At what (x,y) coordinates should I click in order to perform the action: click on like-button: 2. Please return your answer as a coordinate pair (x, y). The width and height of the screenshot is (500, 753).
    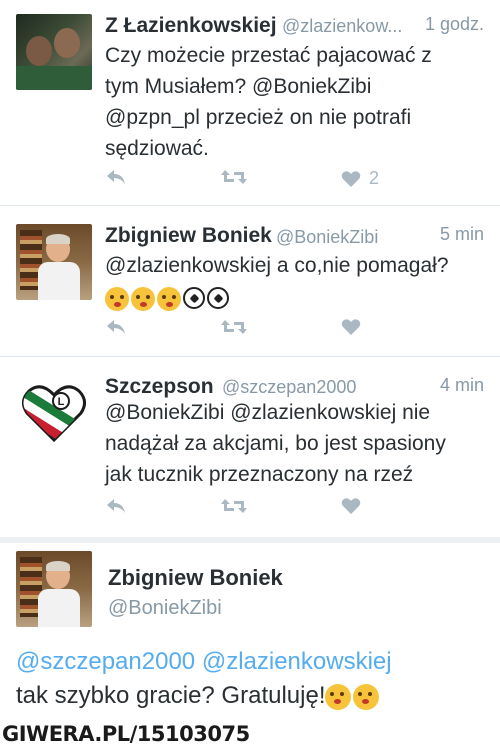
    Looking at the image, I should click on (360, 178).